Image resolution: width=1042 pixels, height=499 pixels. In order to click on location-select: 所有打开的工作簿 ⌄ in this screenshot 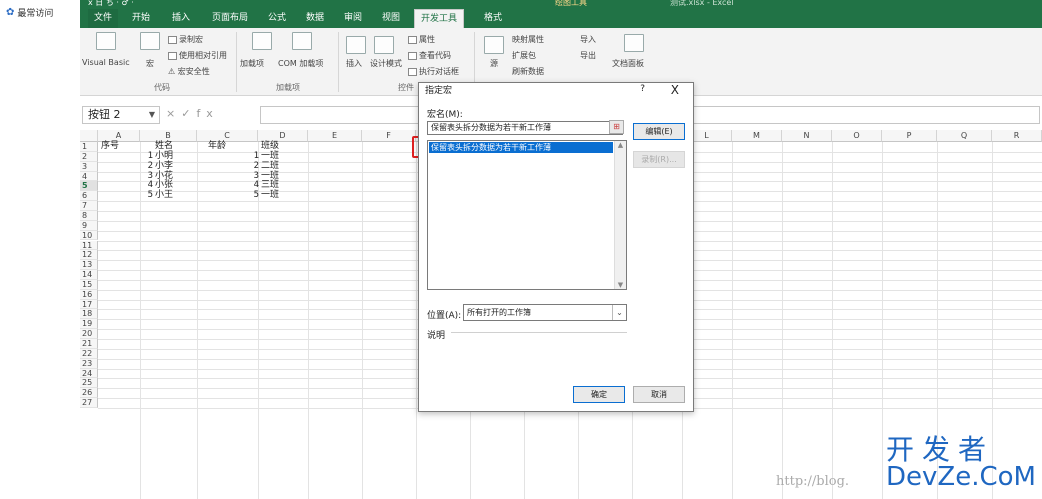, I will do `click(545, 312)`.